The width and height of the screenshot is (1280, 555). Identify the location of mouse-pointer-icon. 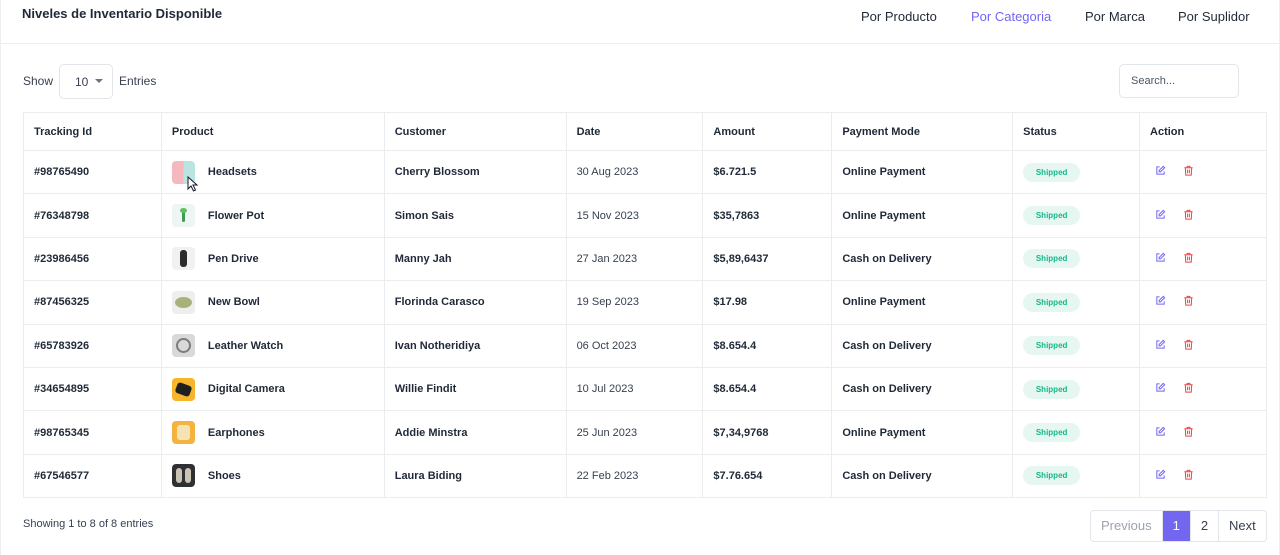
(193, 184).